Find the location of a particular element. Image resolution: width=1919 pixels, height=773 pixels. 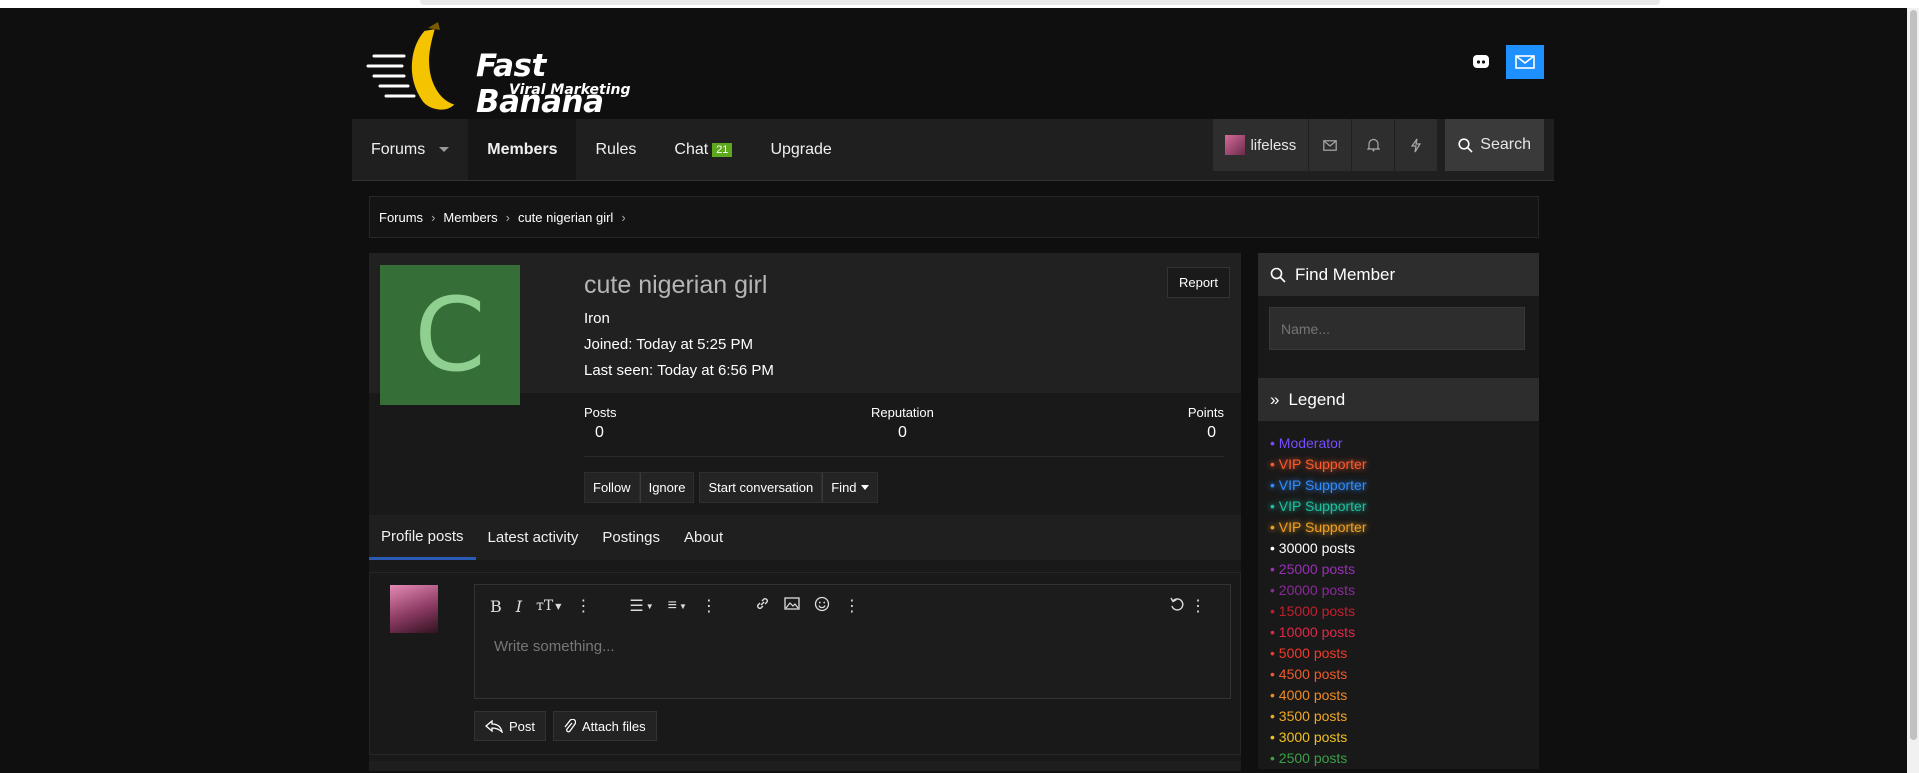

legend-item: • 4000 posts is located at coordinates (1309, 695).